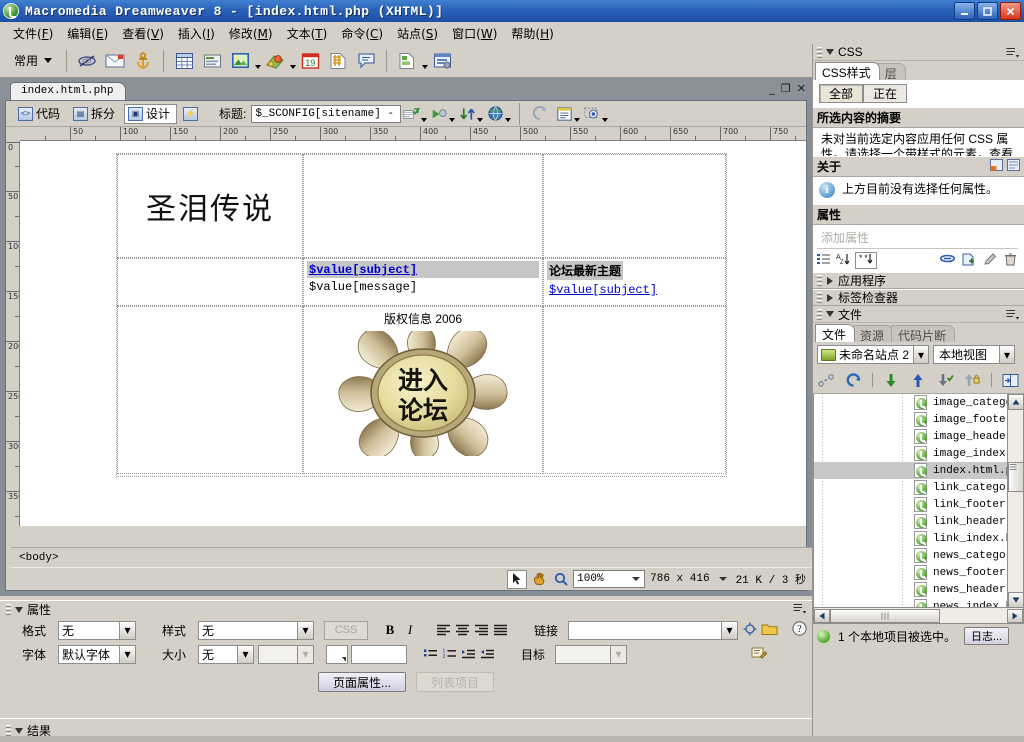 The width and height of the screenshot is (1024, 742). I want to click on menu-file: 文件(F), so click(33, 33).